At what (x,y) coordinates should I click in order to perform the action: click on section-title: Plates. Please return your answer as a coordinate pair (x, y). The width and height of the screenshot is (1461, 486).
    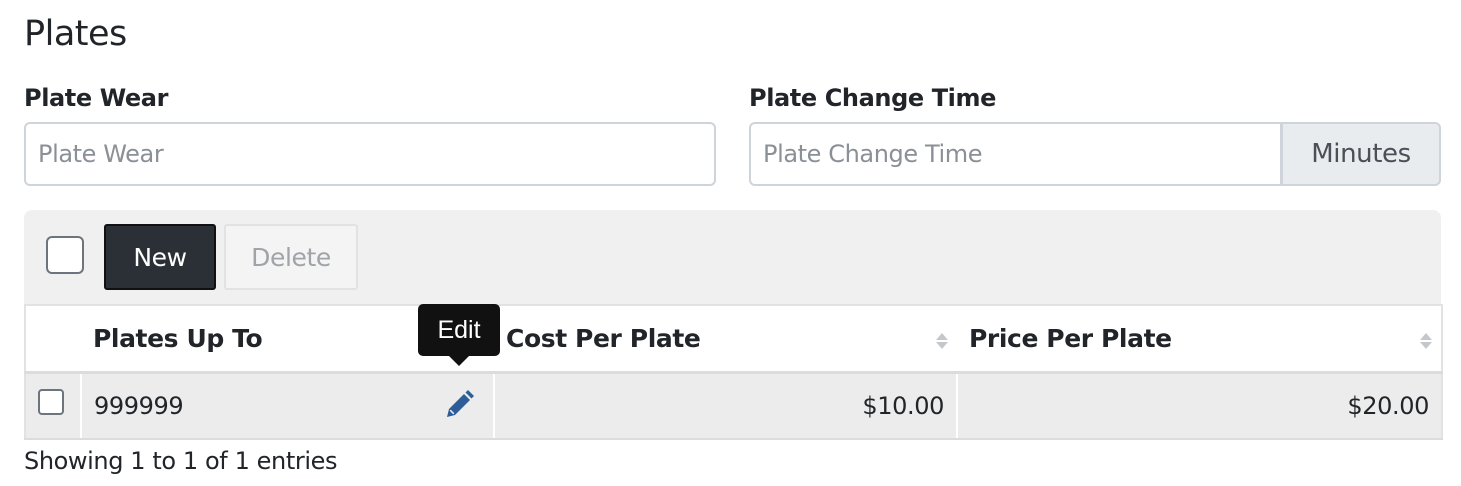
    Looking at the image, I should click on (75, 34).